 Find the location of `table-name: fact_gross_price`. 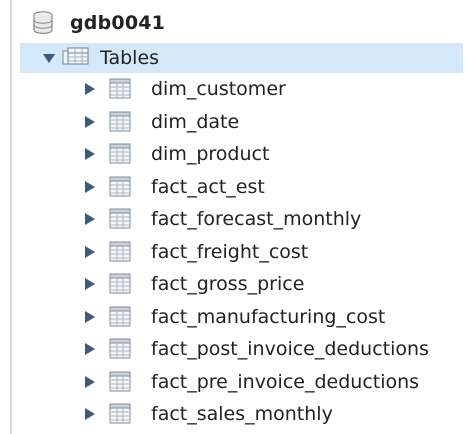

table-name: fact_gross_price is located at coordinates (228, 284).